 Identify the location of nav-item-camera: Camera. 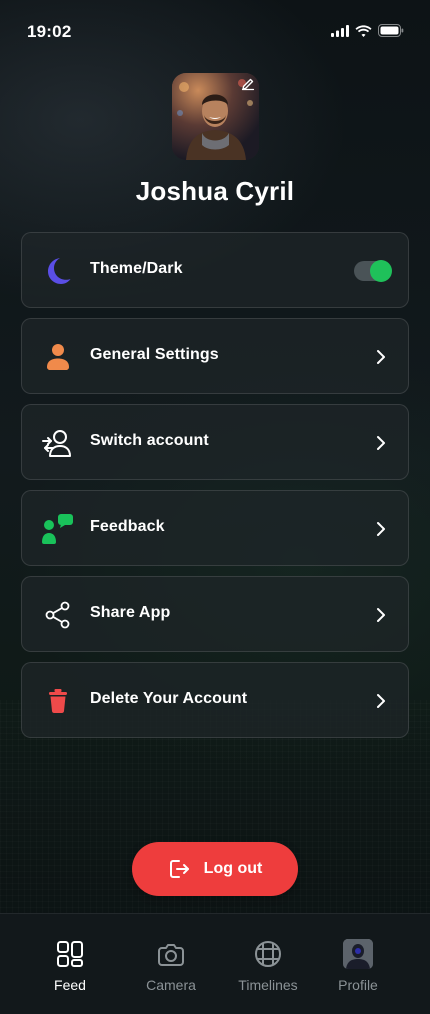
(171, 964).